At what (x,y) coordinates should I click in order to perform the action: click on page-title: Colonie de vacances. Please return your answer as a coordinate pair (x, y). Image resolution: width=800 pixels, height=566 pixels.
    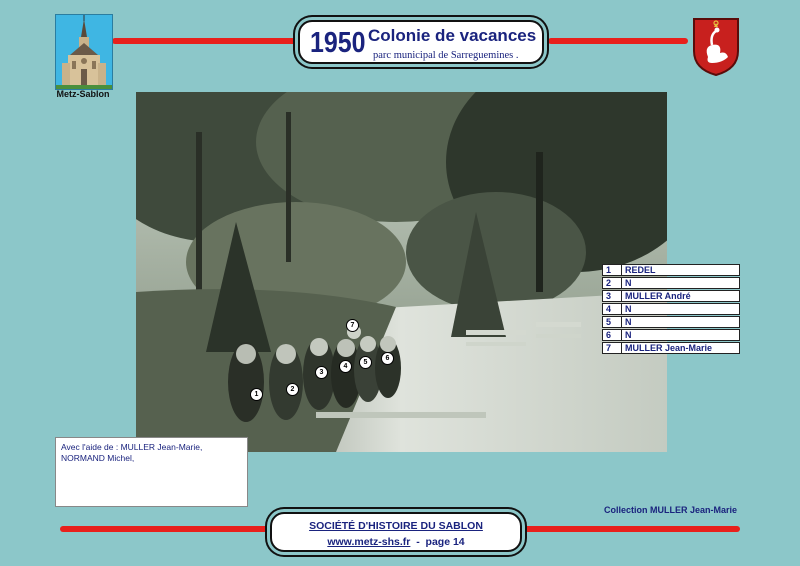
    Looking at the image, I should click on (452, 35).